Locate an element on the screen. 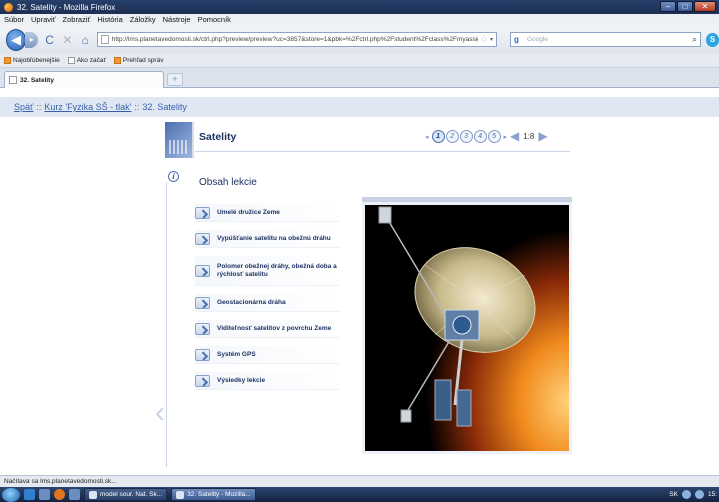 The width and height of the screenshot is (719, 502). prev-page-icon: ◀ is located at coordinates (514, 136).